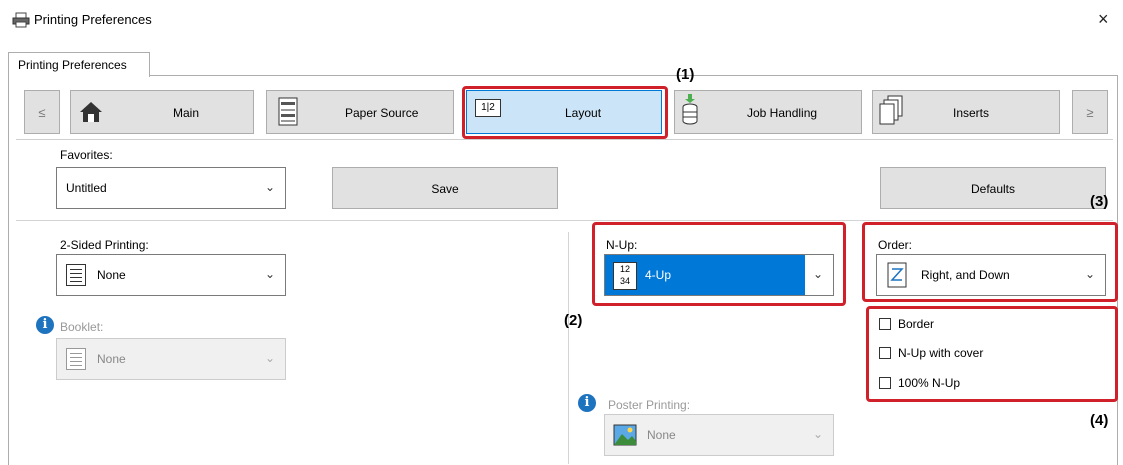  What do you see at coordinates (941, 353) in the screenshot?
I see `nup-with-cover-label: N-Up with cover` at bounding box center [941, 353].